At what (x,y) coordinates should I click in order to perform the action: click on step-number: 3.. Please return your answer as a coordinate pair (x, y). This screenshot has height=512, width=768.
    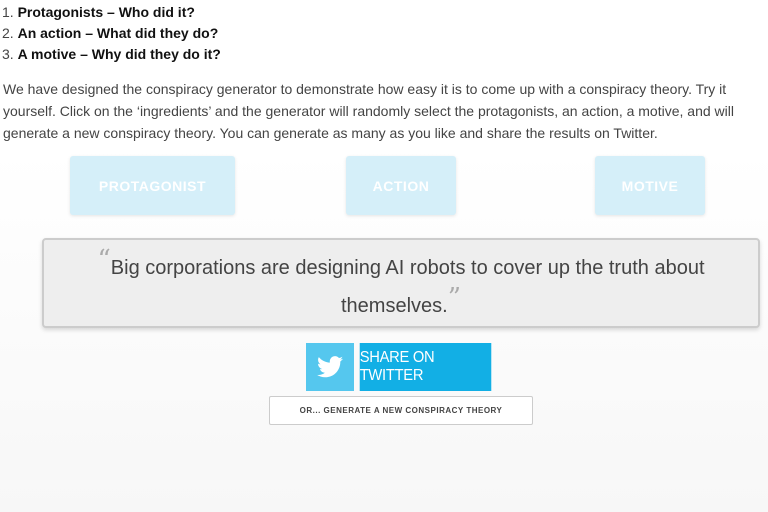
    Looking at the image, I should click on (8, 54).